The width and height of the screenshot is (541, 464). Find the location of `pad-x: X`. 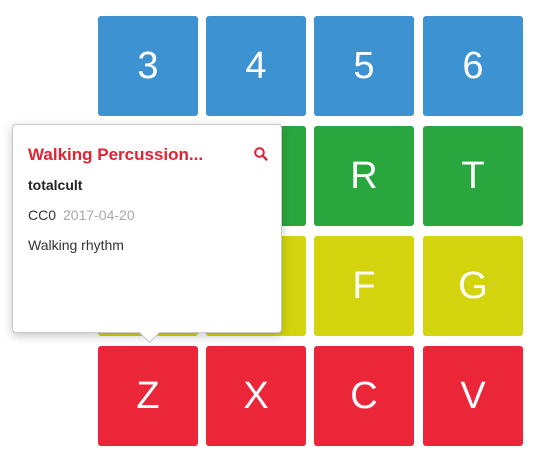

pad-x: X is located at coordinates (256, 396).